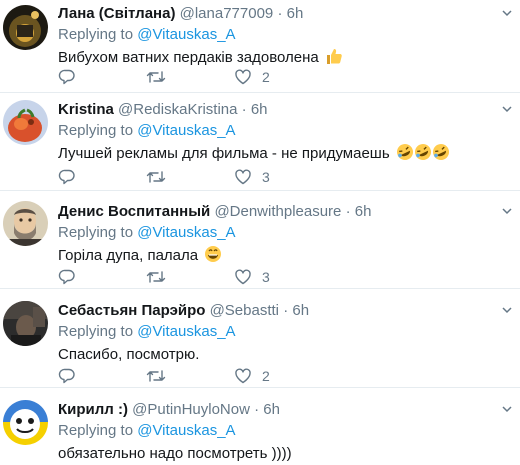 This screenshot has height=465, width=520. I want to click on rolling-laughing-icon, so click(423, 155).